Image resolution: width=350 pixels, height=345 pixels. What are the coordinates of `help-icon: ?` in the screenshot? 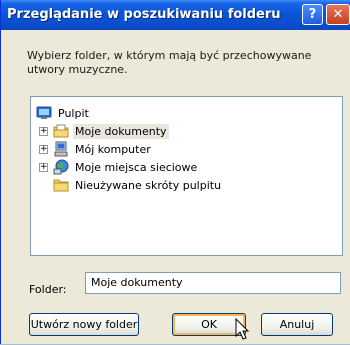 It's located at (312, 14).